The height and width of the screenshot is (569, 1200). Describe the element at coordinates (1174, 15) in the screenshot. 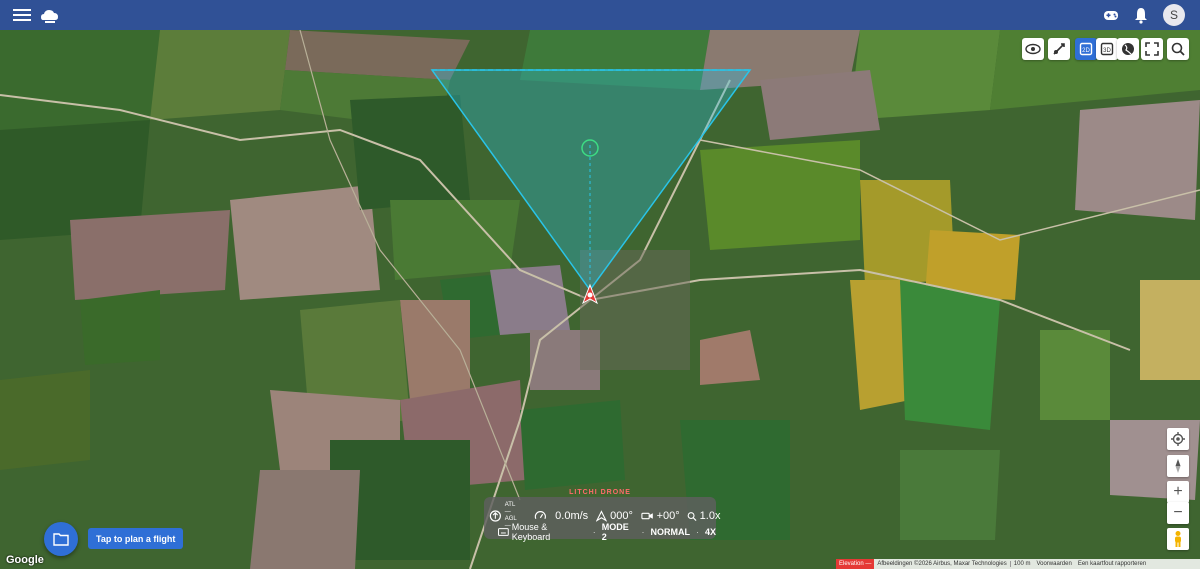

I see `avatar: S` at that location.